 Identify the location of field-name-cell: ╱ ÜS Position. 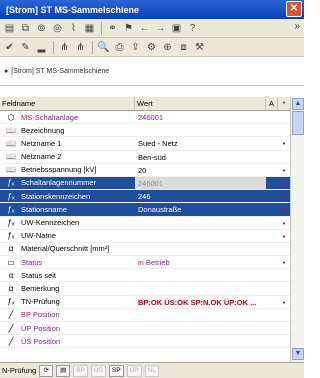
(67, 341).